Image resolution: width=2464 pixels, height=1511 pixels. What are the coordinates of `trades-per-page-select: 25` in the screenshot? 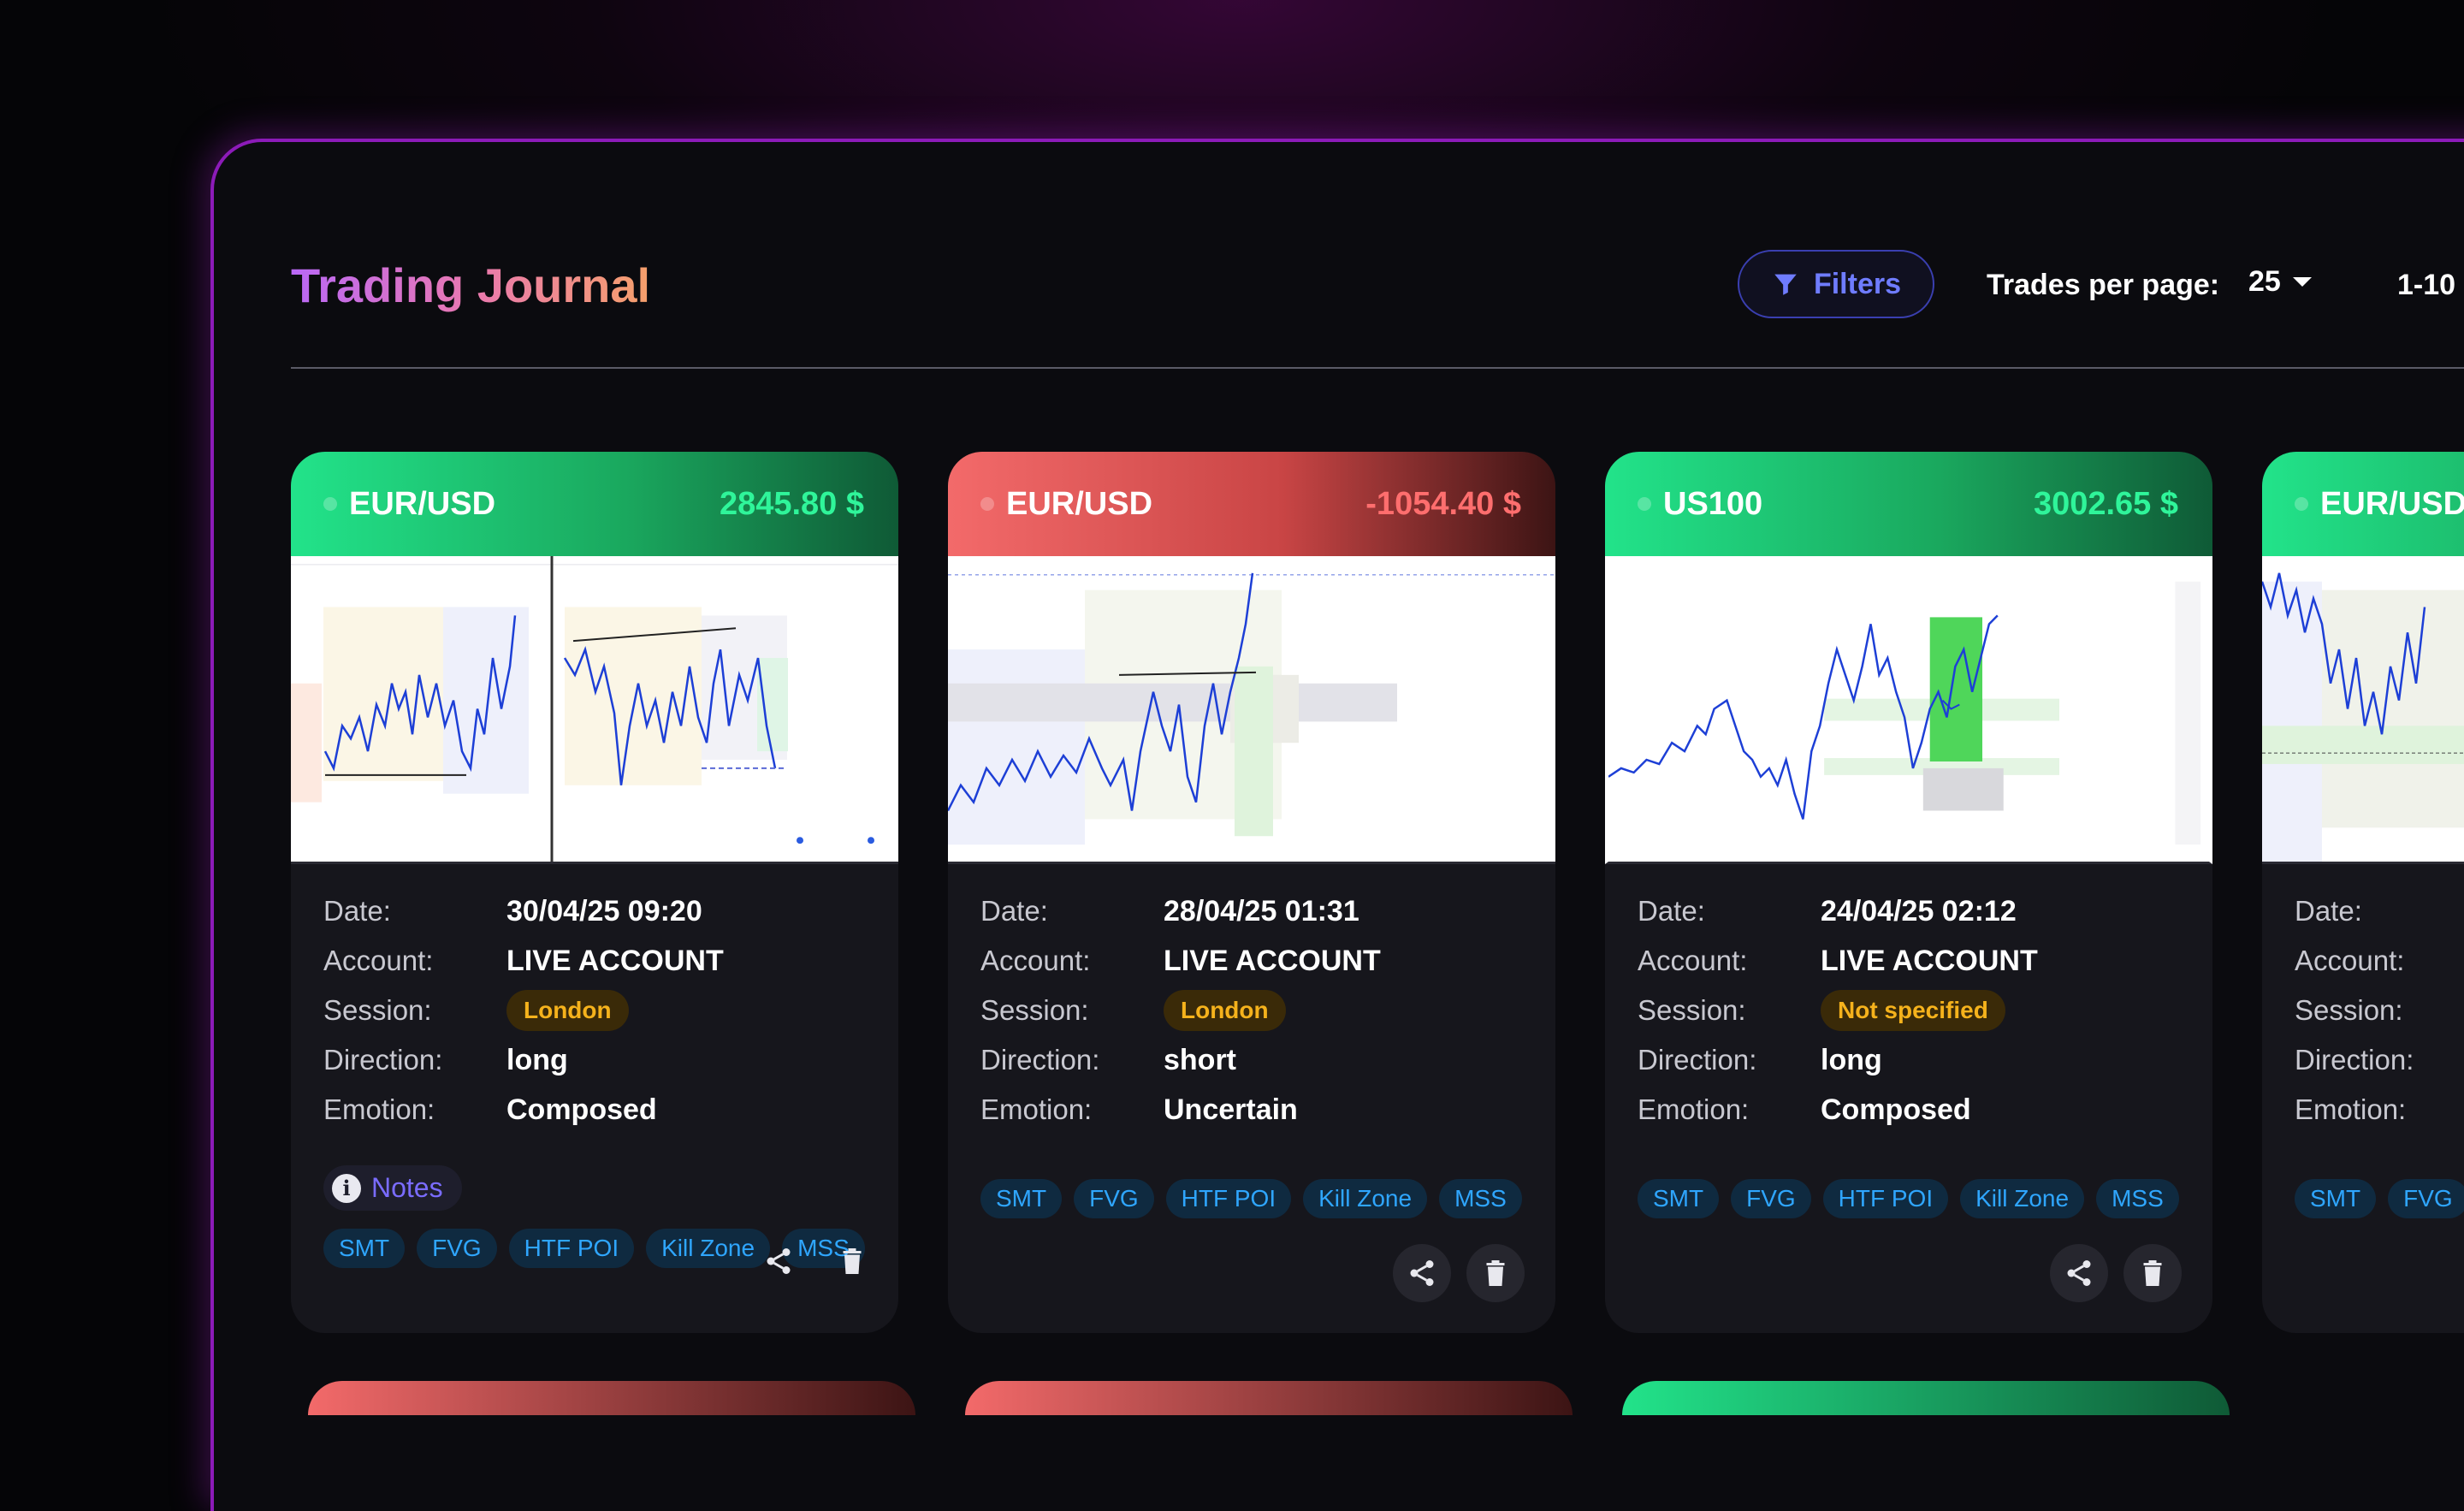 It's located at (2280, 282).